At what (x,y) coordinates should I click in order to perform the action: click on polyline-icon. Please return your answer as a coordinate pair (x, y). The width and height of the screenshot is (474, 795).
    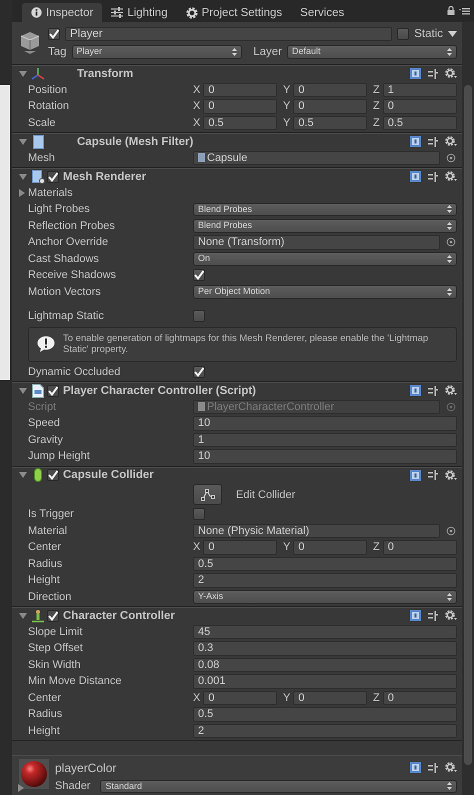
    Looking at the image, I should click on (207, 494).